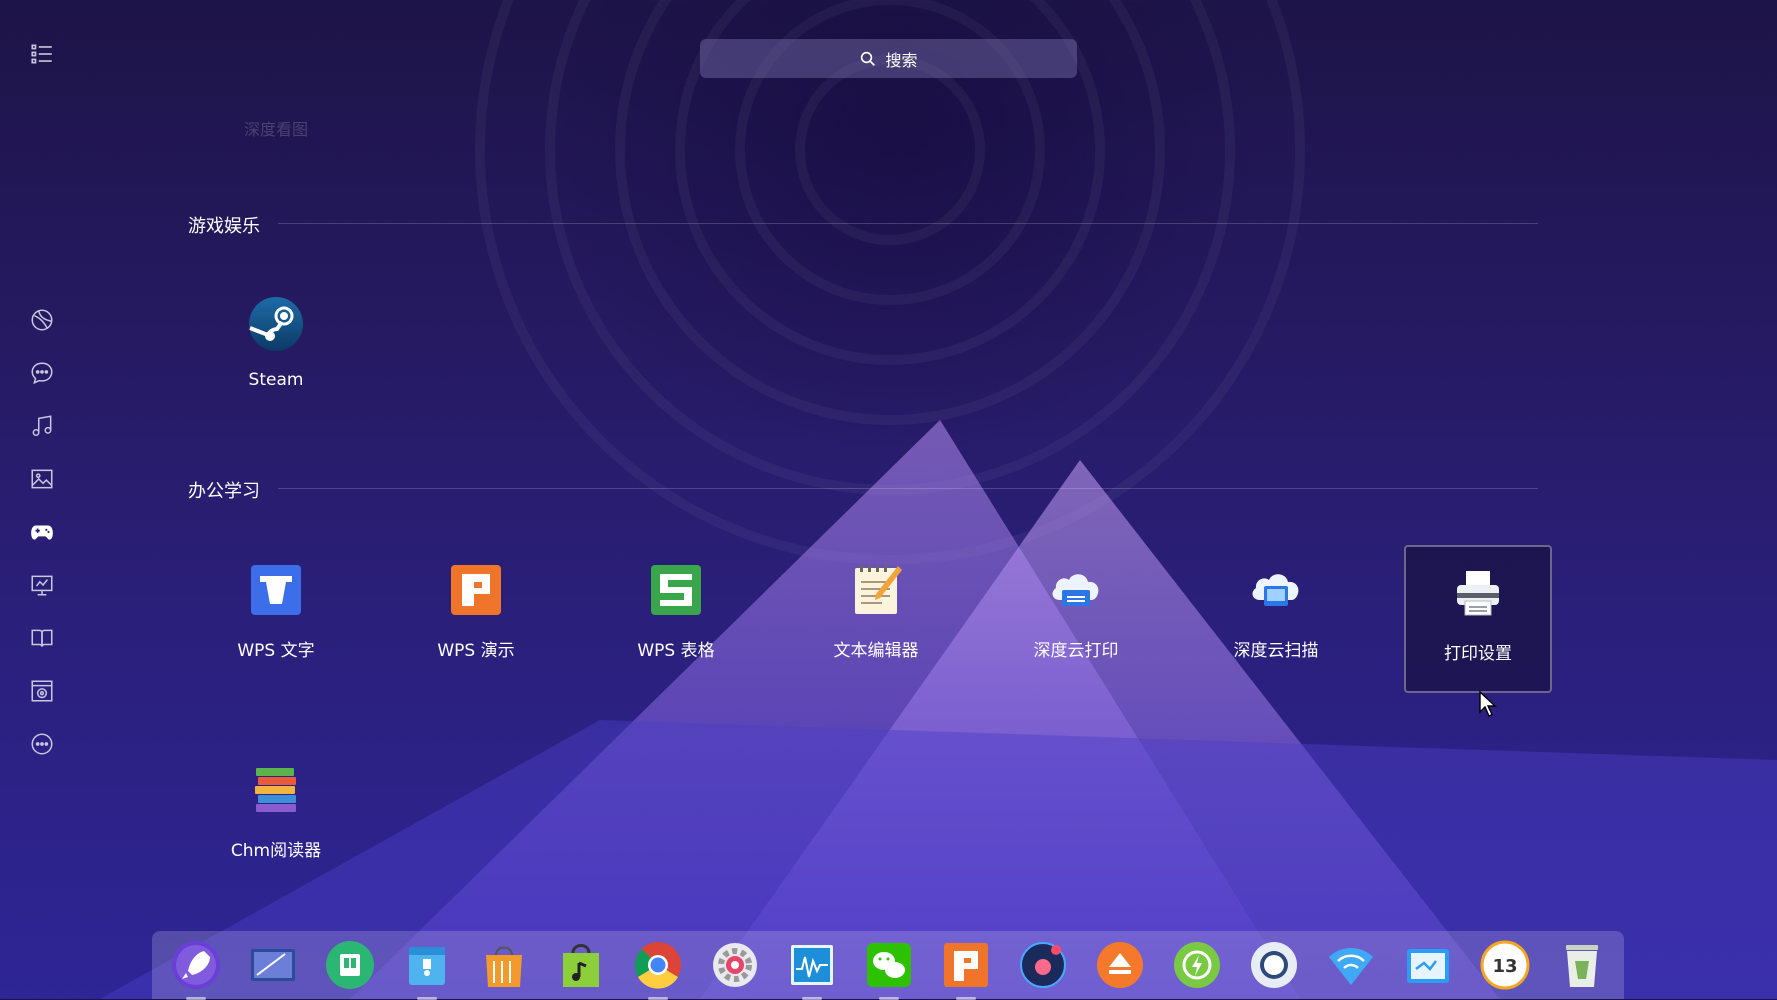  I want to click on dock-file-manager, so click(350, 965).